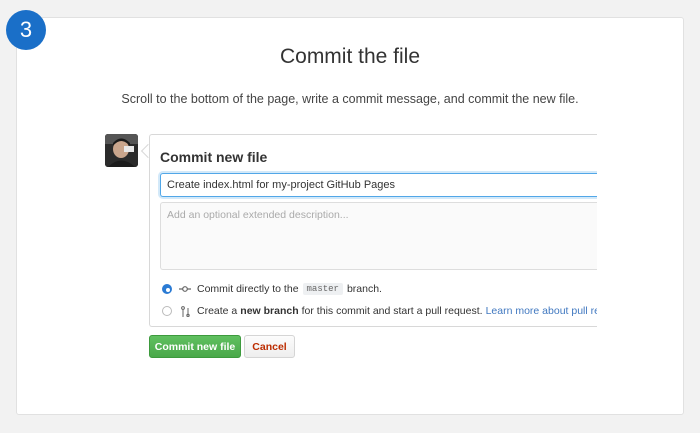  Describe the element at coordinates (167, 289) in the screenshot. I see `commit-direct-radio` at that location.